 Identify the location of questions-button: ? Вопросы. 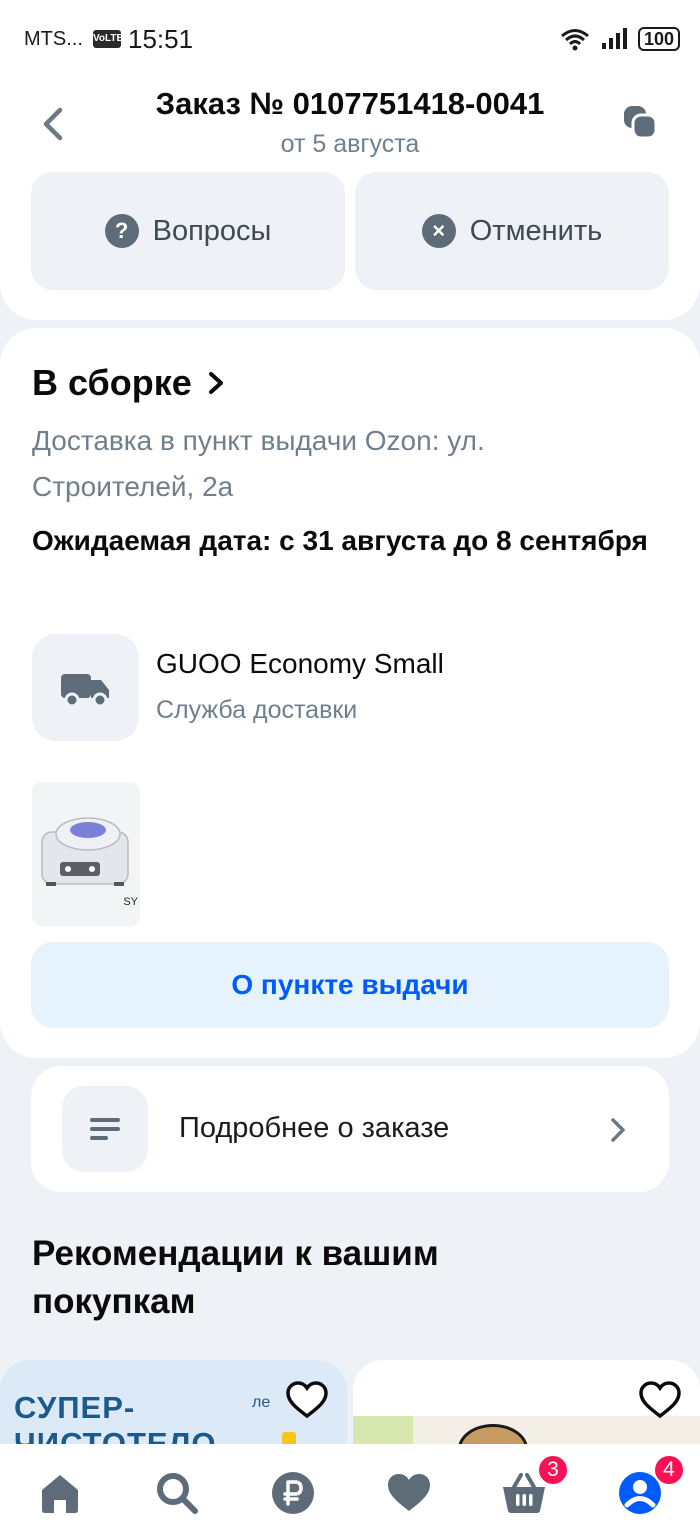
(188, 231).